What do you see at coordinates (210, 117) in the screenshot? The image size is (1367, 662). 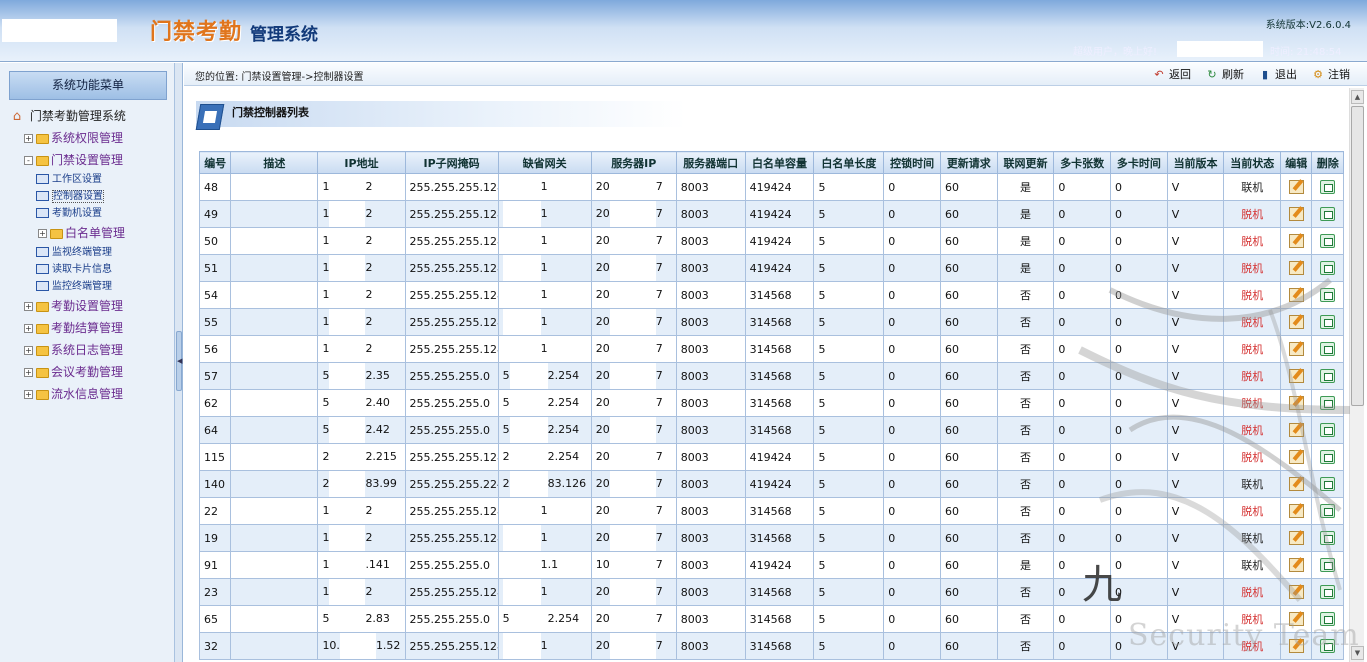 I see `notepad-icon` at bounding box center [210, 117].